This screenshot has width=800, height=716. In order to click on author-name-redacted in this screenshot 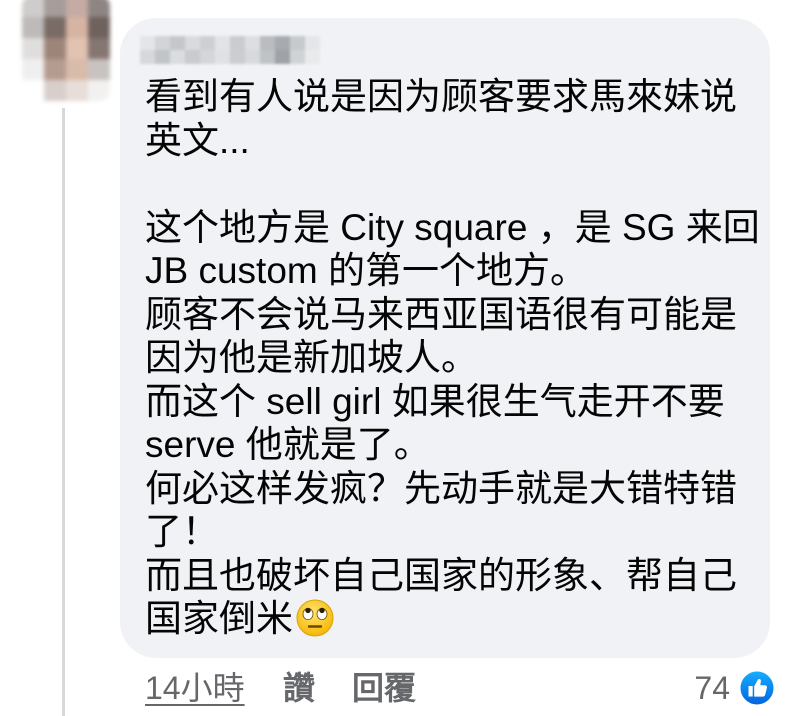, I will do `click(230, 50)`.